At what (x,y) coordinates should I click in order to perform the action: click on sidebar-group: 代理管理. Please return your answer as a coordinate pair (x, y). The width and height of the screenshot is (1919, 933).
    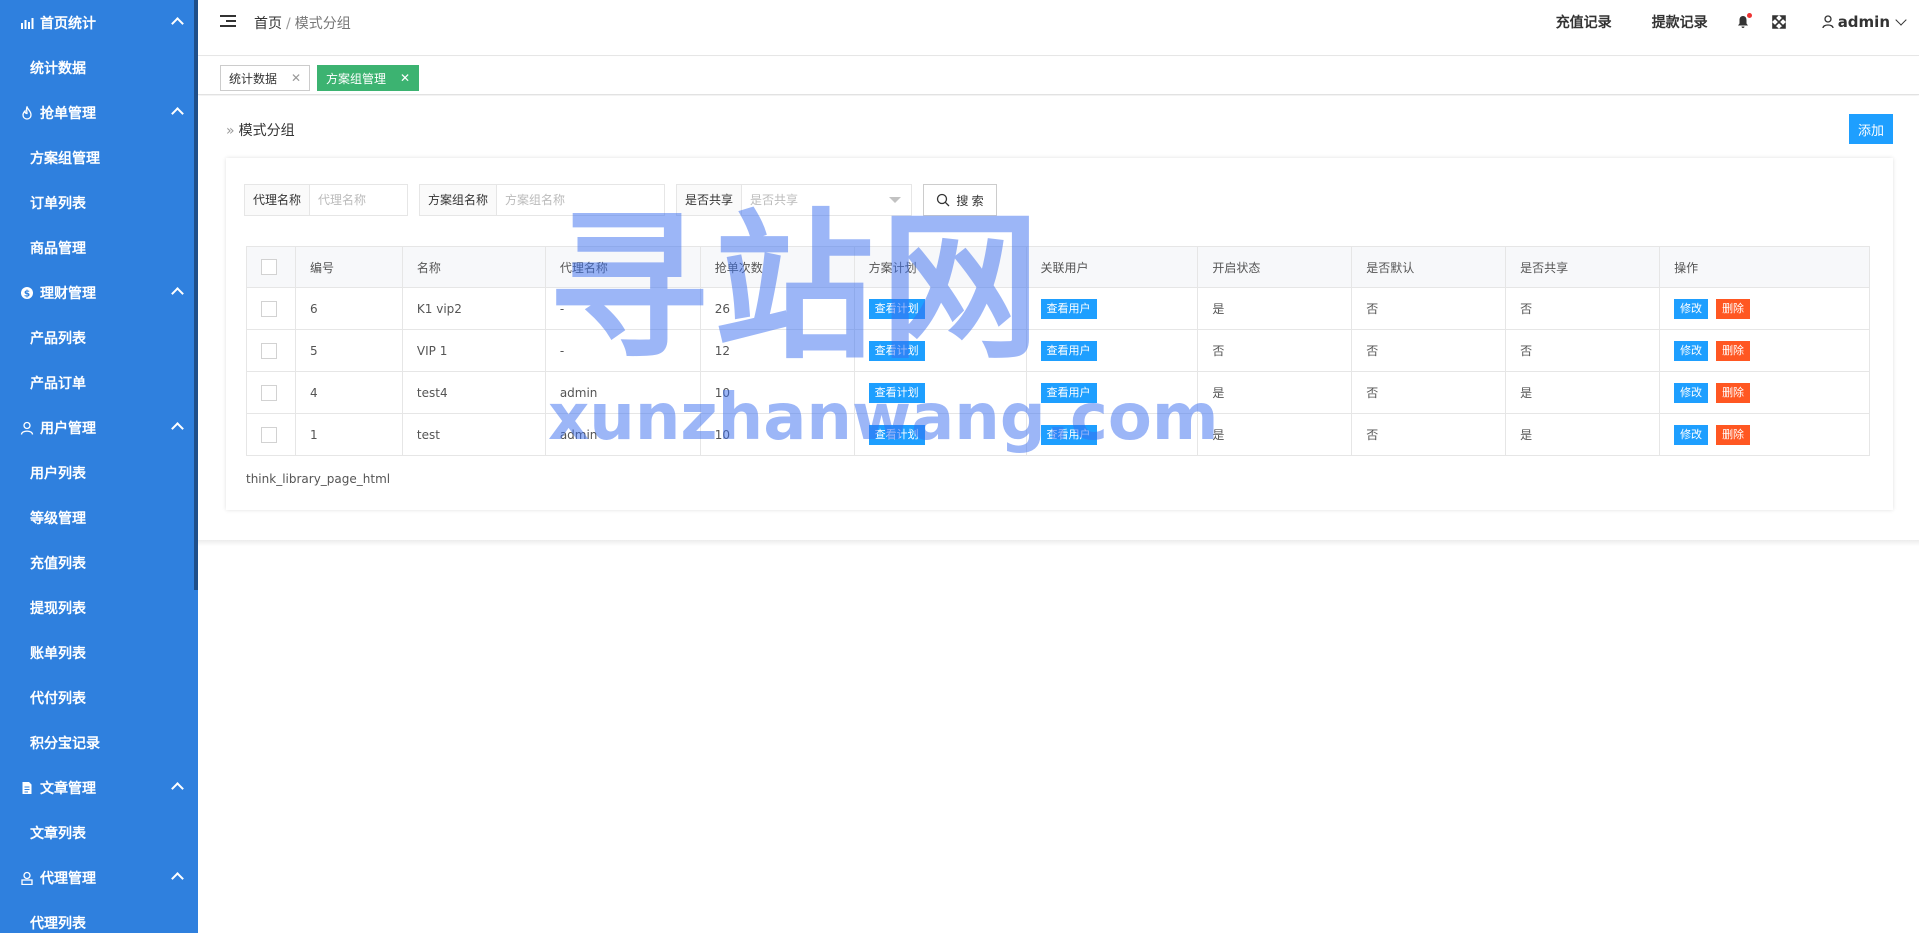
    Looking at the image, I should click on (99, 877).